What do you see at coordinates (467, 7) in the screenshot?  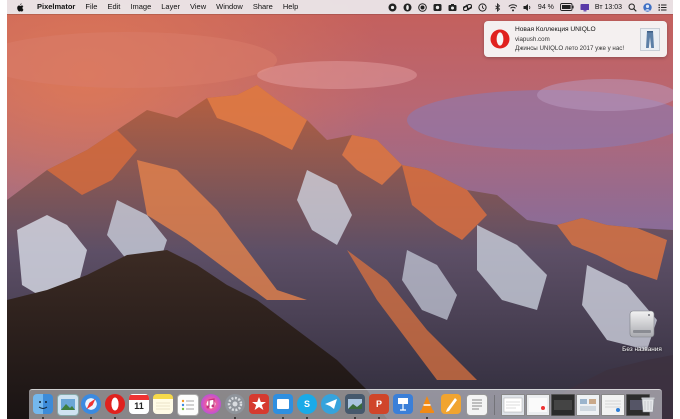 I see `link-status-icon` at bounding box center [467, 7].